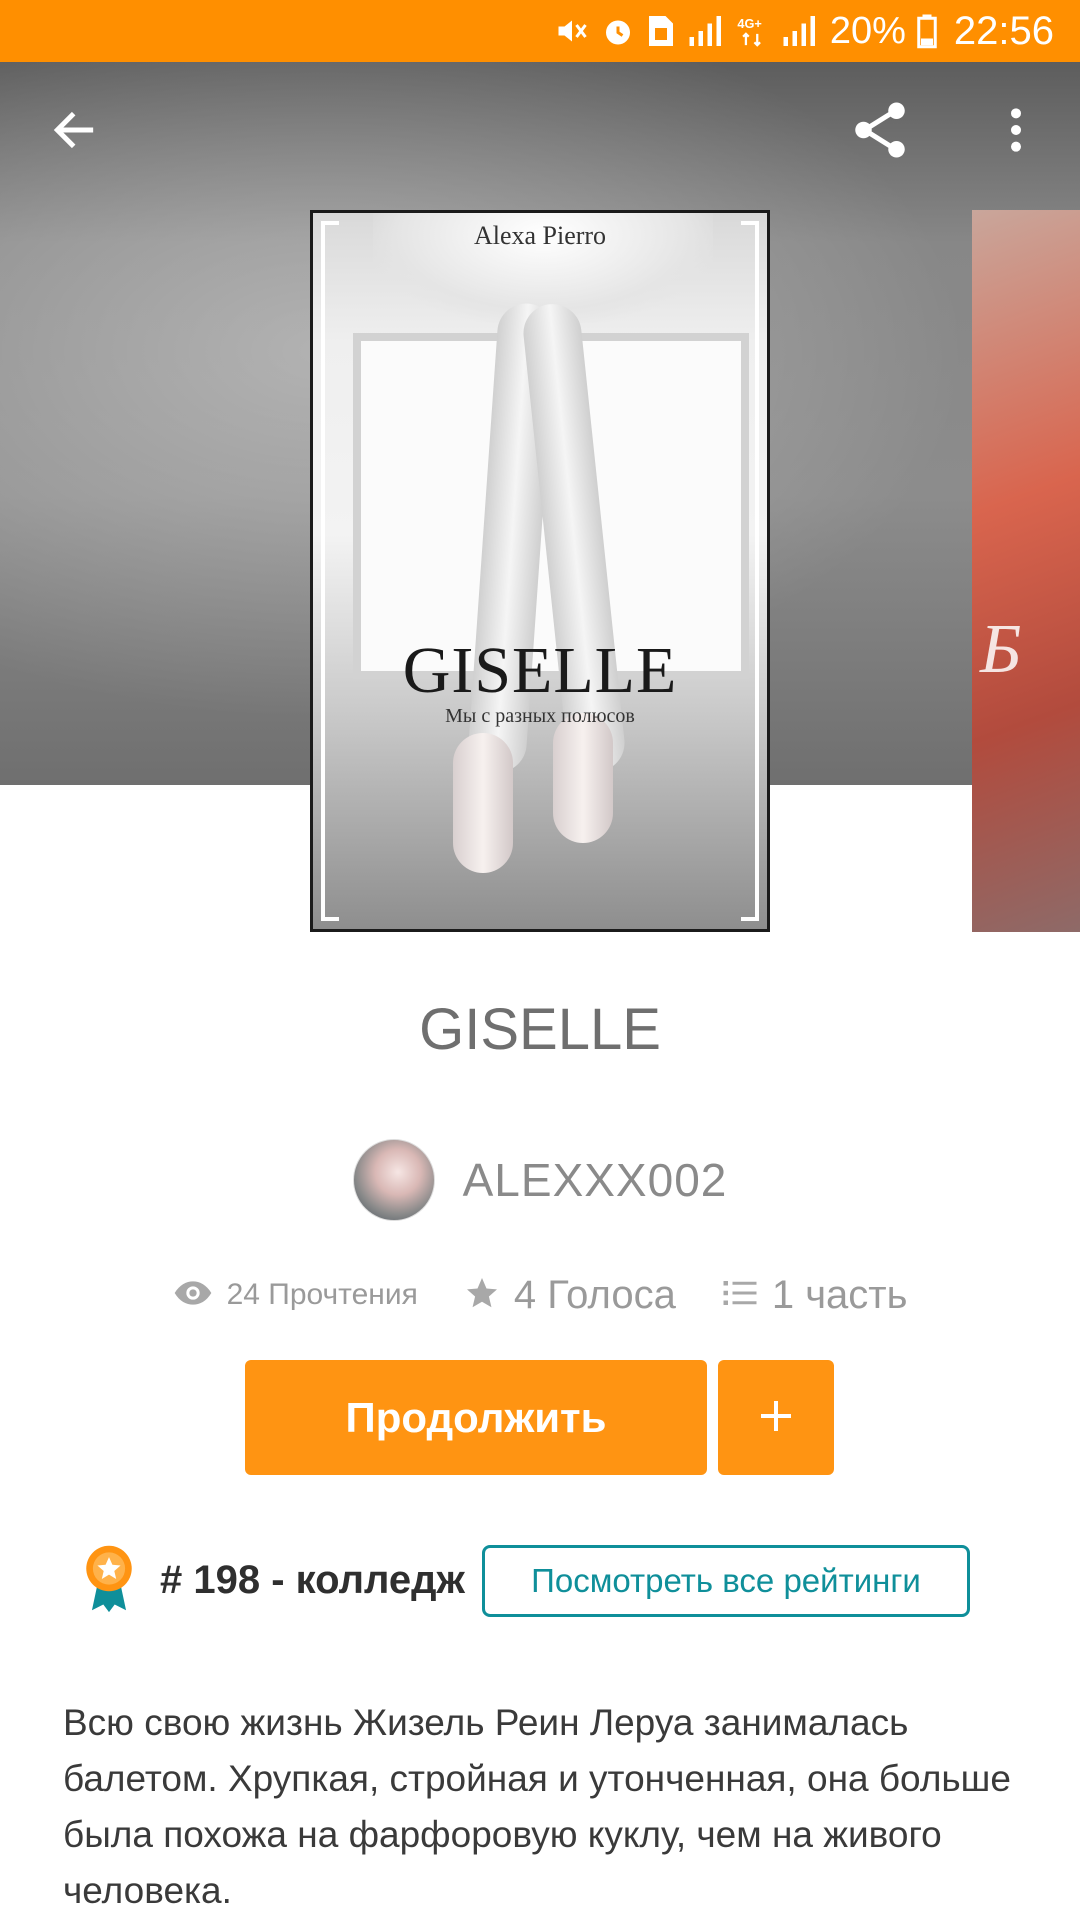 This screenshot has width=1080, height=1920. I want to click on plus-icon, so click(776, 1417).